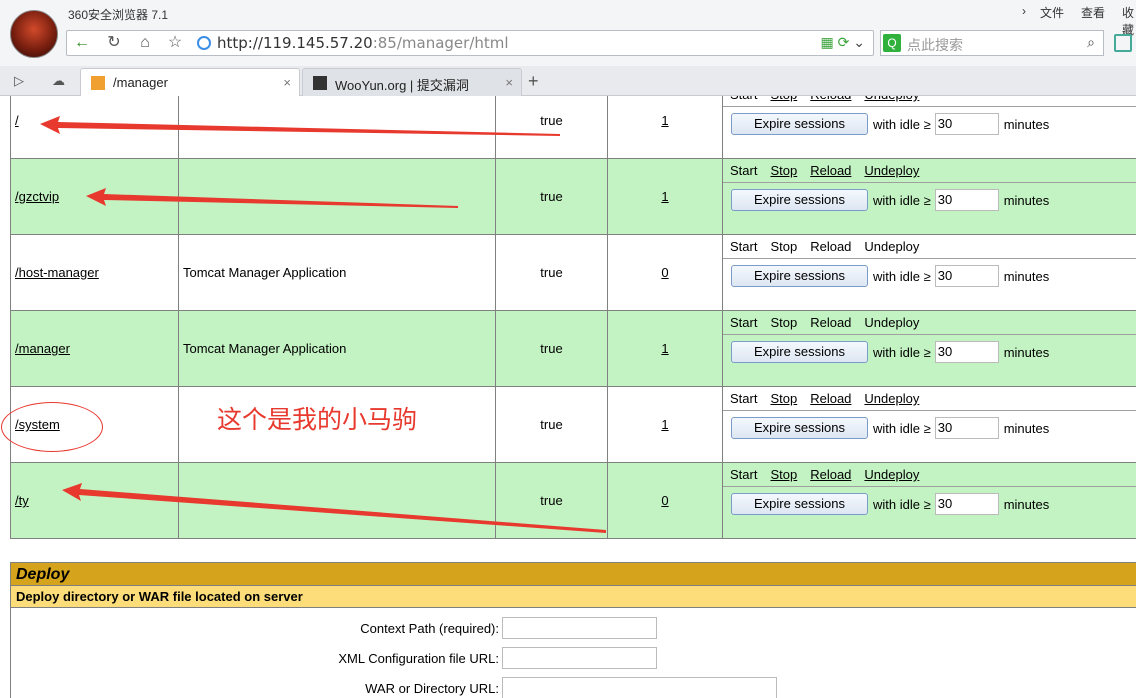  I want to click on xml-config-label: XML Configuration file URL:, so click(418, 658).